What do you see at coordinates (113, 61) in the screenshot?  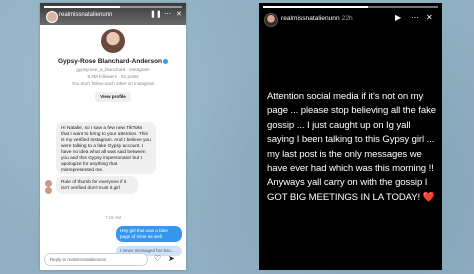 I see `dm-display-name: Gypsy-Rose Blanchard-Anderson` at bounding box center [113, 61].